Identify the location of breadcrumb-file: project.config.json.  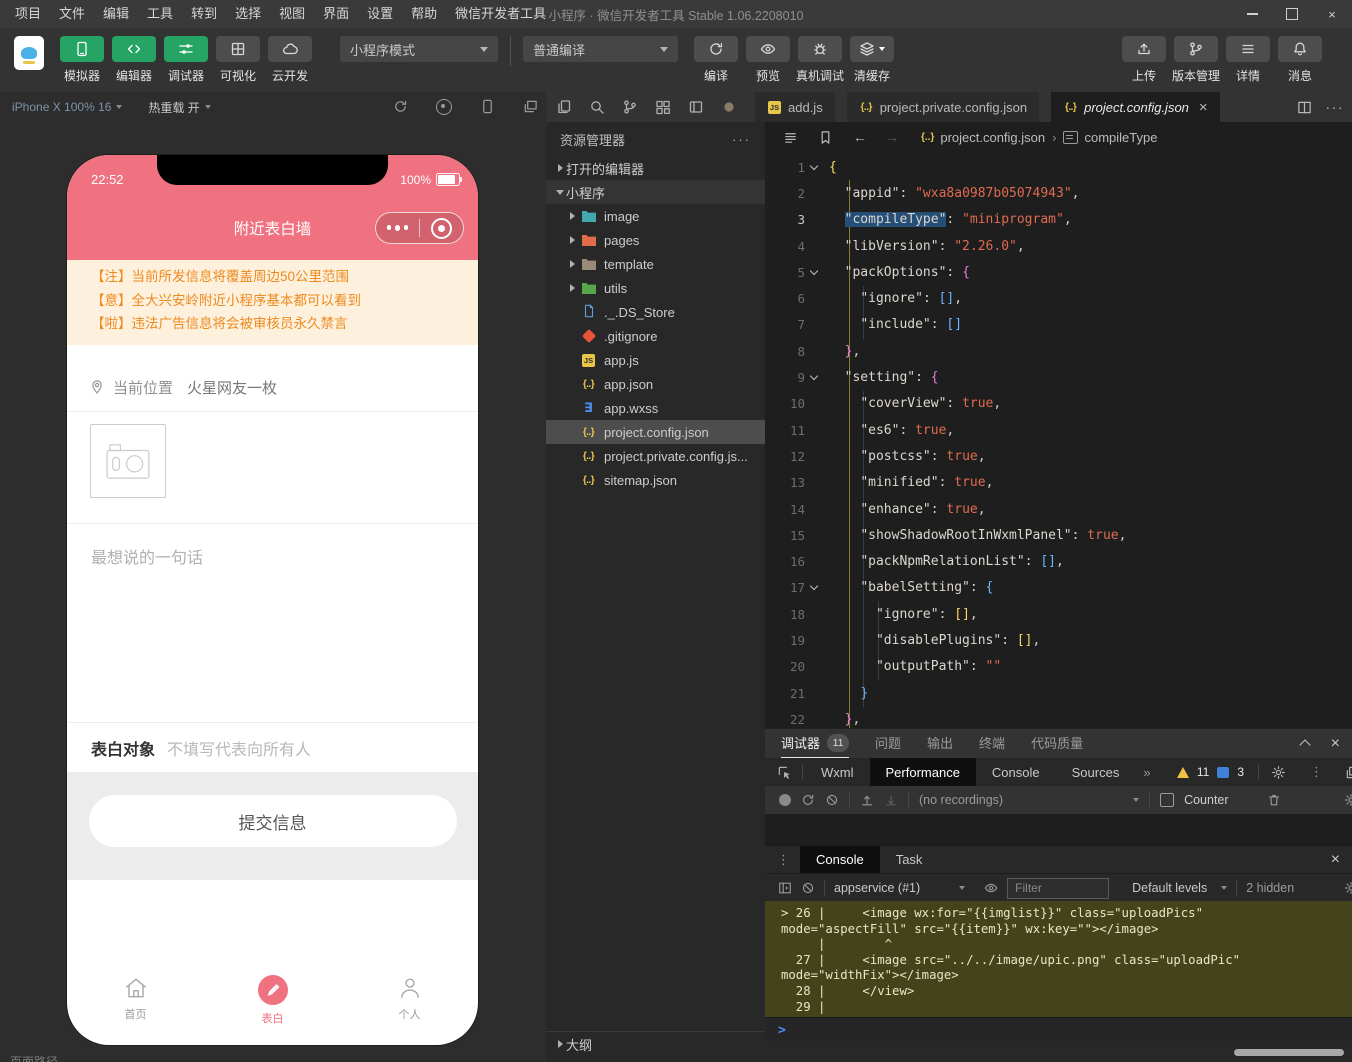
(992, 137).